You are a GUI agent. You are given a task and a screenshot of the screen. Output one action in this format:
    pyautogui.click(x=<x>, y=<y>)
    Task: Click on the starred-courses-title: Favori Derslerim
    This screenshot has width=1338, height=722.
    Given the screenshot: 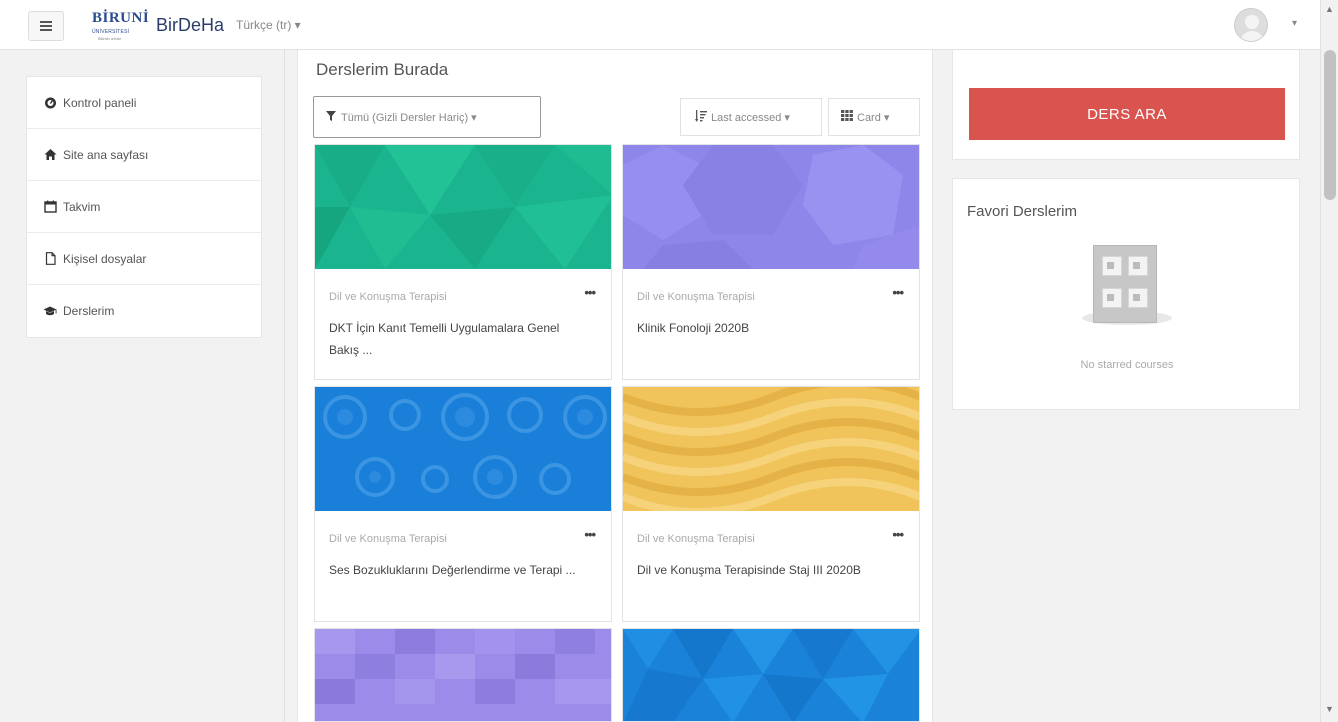 What is the action you would take?
    pyautogui.click(x=1022, y=211)
    